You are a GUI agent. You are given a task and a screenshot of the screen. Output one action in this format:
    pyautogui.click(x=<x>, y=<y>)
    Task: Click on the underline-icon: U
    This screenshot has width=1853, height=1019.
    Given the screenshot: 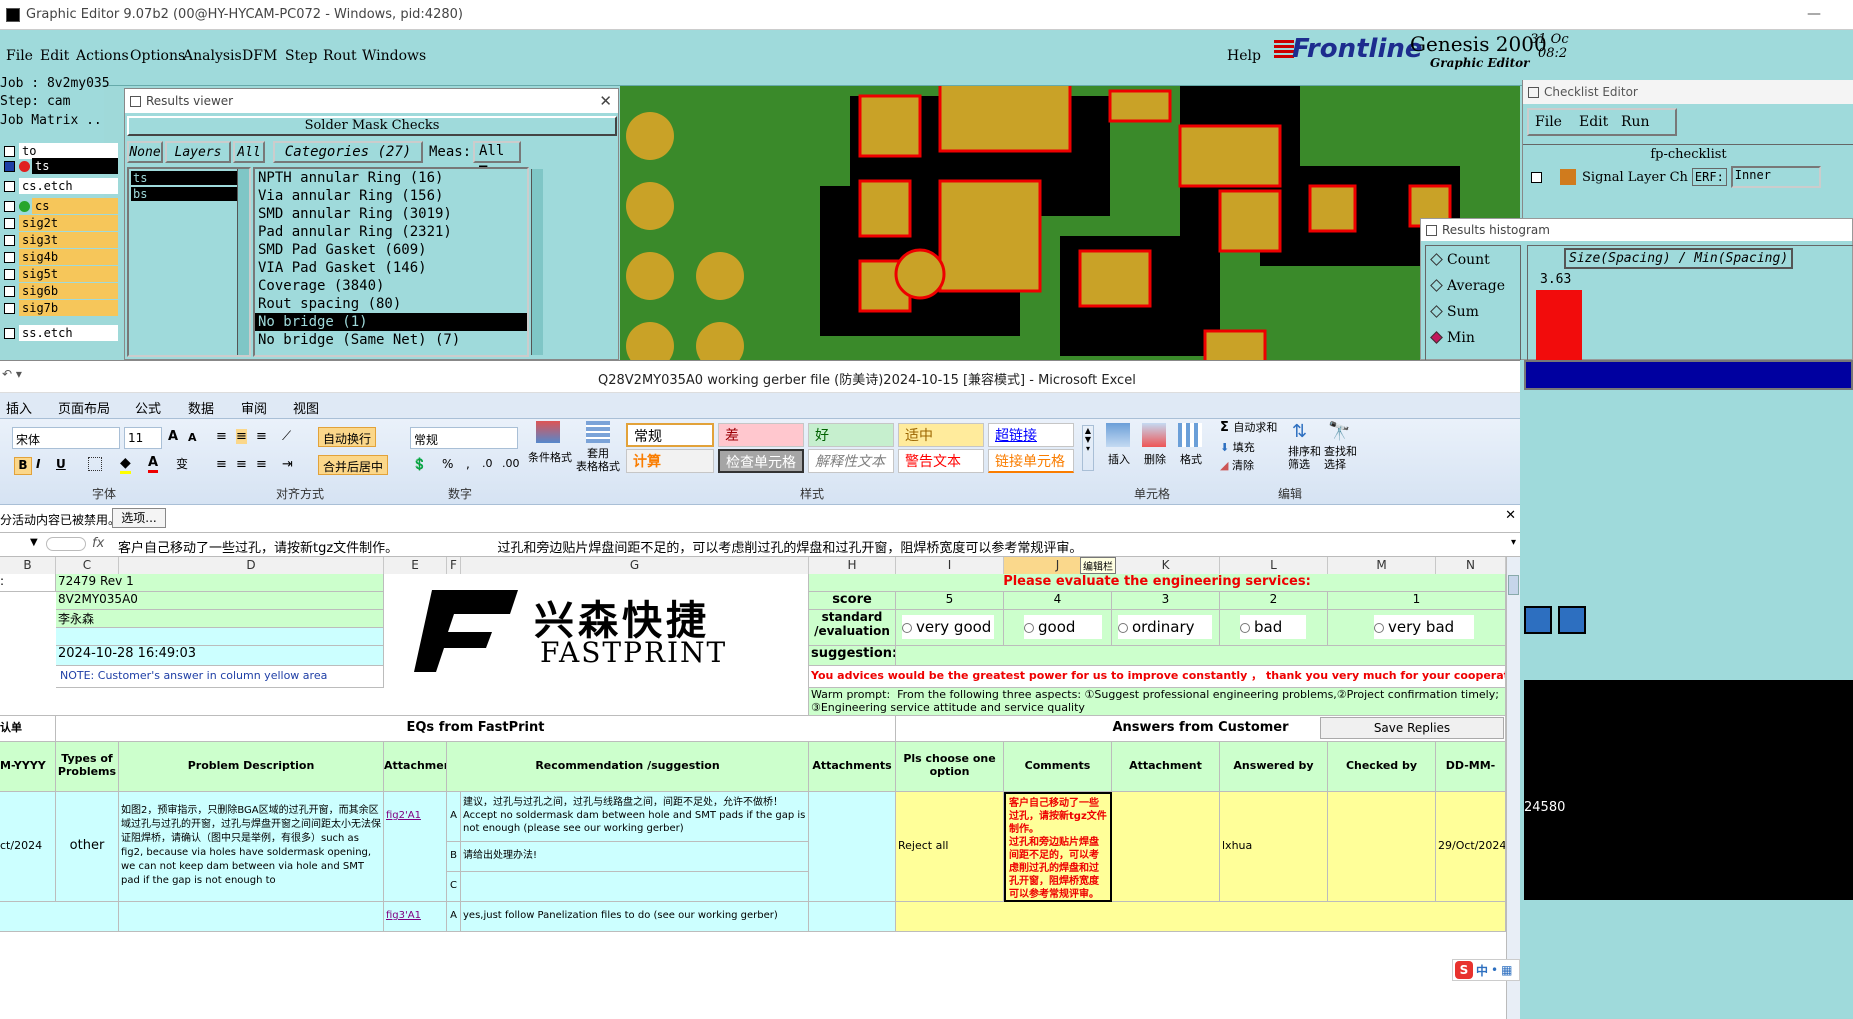 What is the action you would take?
    pyautogui.click(x=61, y=464)
    